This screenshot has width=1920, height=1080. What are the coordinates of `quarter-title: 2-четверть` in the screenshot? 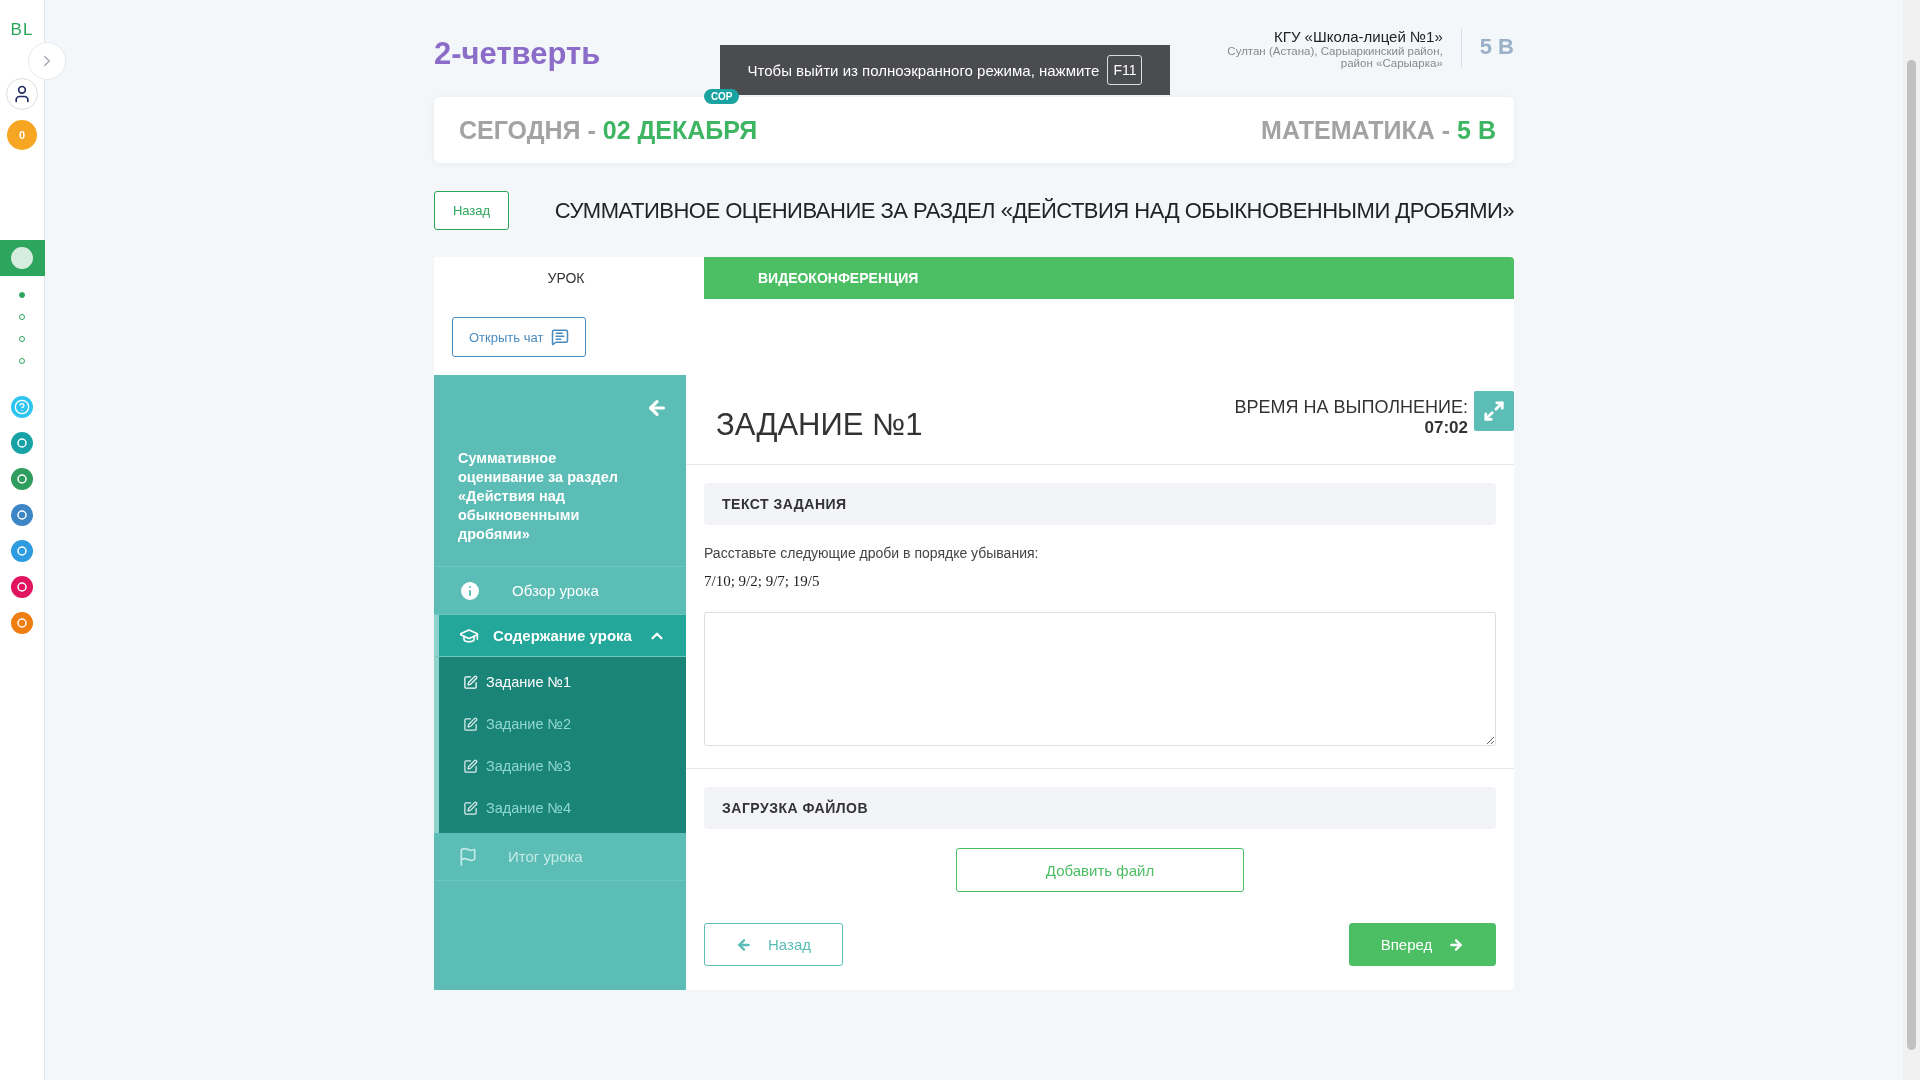 It's located at (517, 54).